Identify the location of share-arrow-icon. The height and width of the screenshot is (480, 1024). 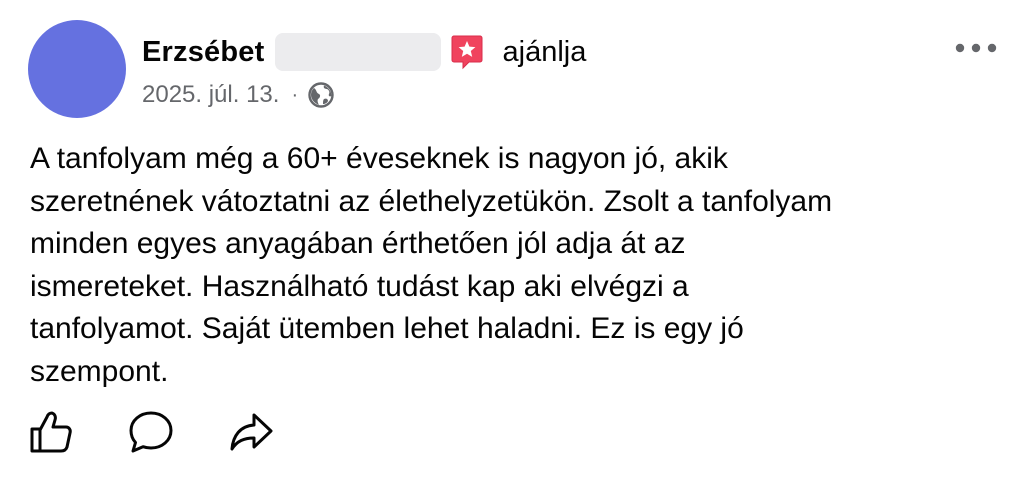
(251, 434).